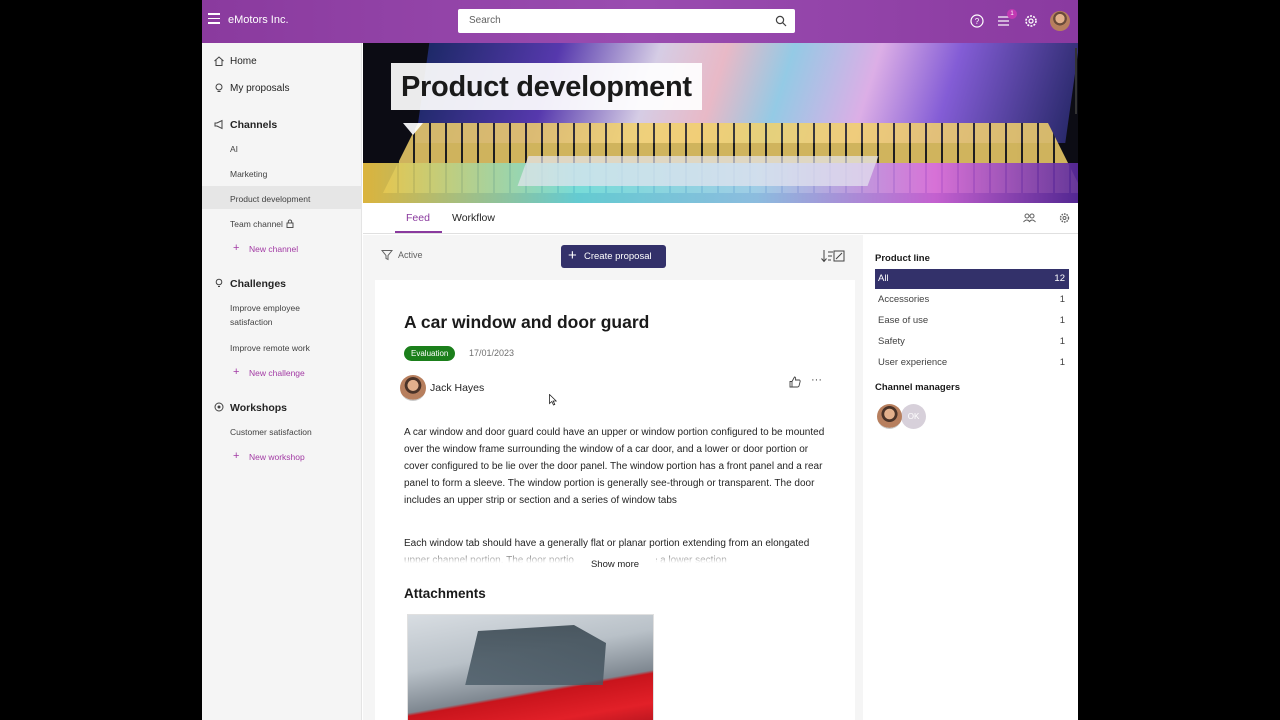 This screenshot has width=1280, height=720. What do you see at coordinates (720, 218) in the screenshot?
I see `tab-bar: Feed Workflow` at bounding box center [720, 218].